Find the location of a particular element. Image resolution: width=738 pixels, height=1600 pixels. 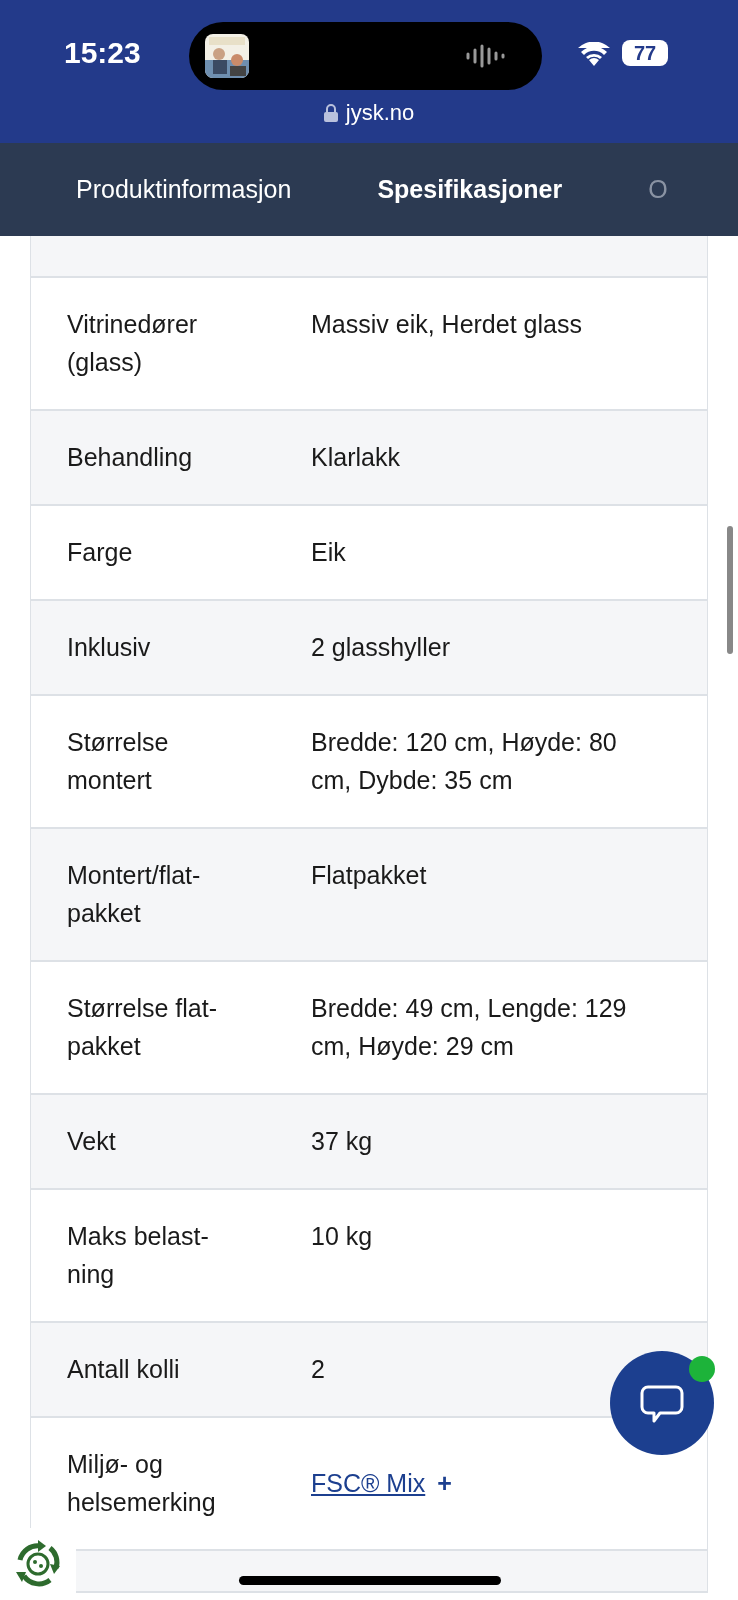

spec-value: 37 kg is located at coordinates (342, 1141).